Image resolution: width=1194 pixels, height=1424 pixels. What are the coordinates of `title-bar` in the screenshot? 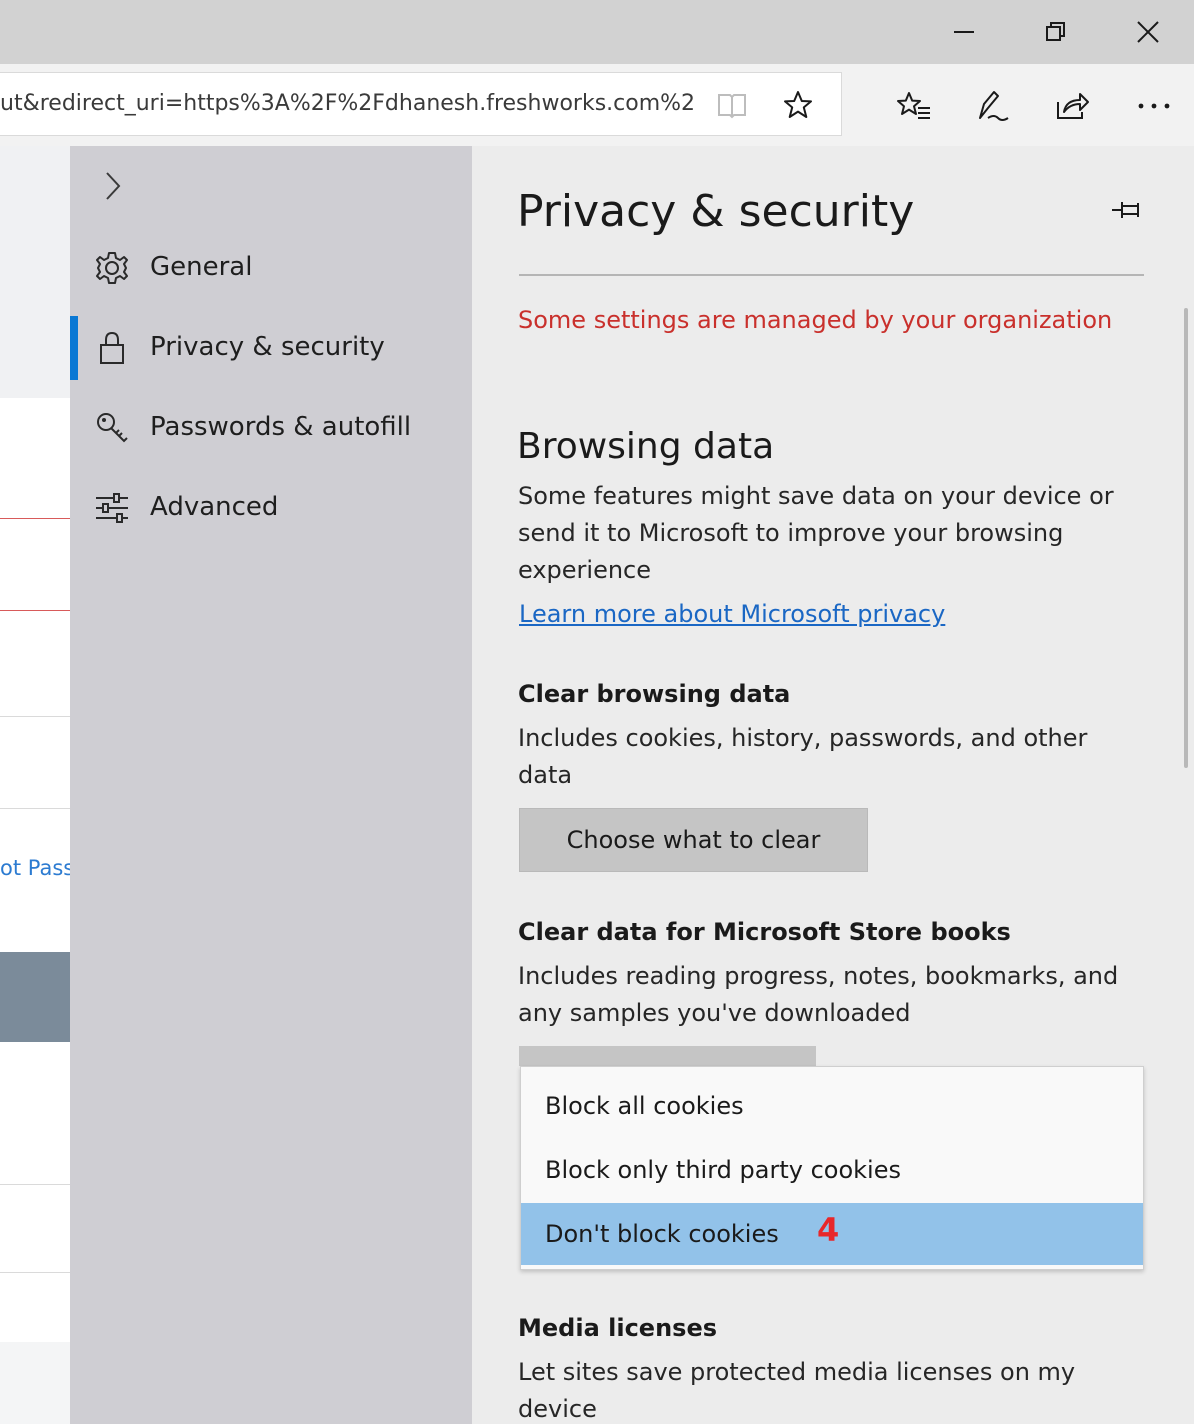 It's located at (597, 32).